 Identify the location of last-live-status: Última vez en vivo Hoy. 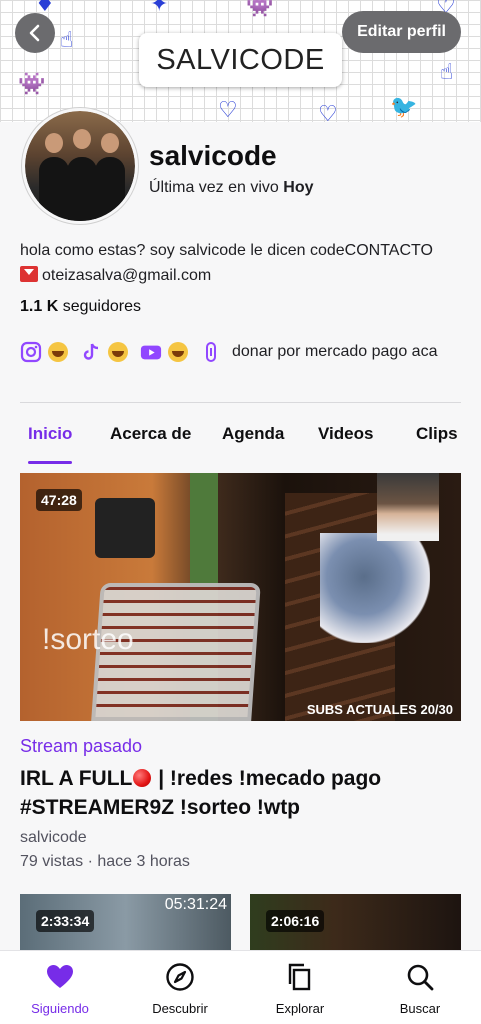
(231, 188).